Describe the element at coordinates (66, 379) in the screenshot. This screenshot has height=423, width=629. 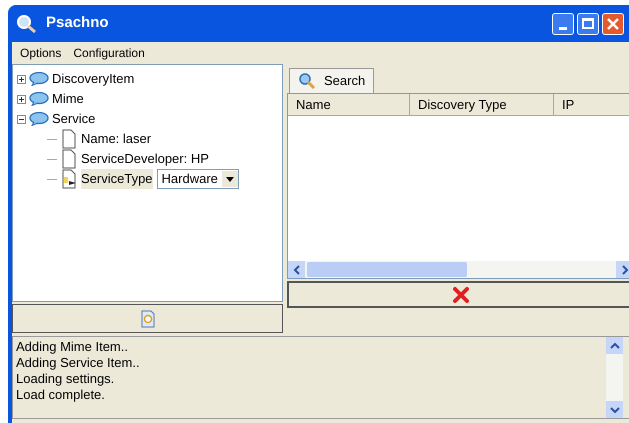
I see `log-line: Loading settings.` at that location.